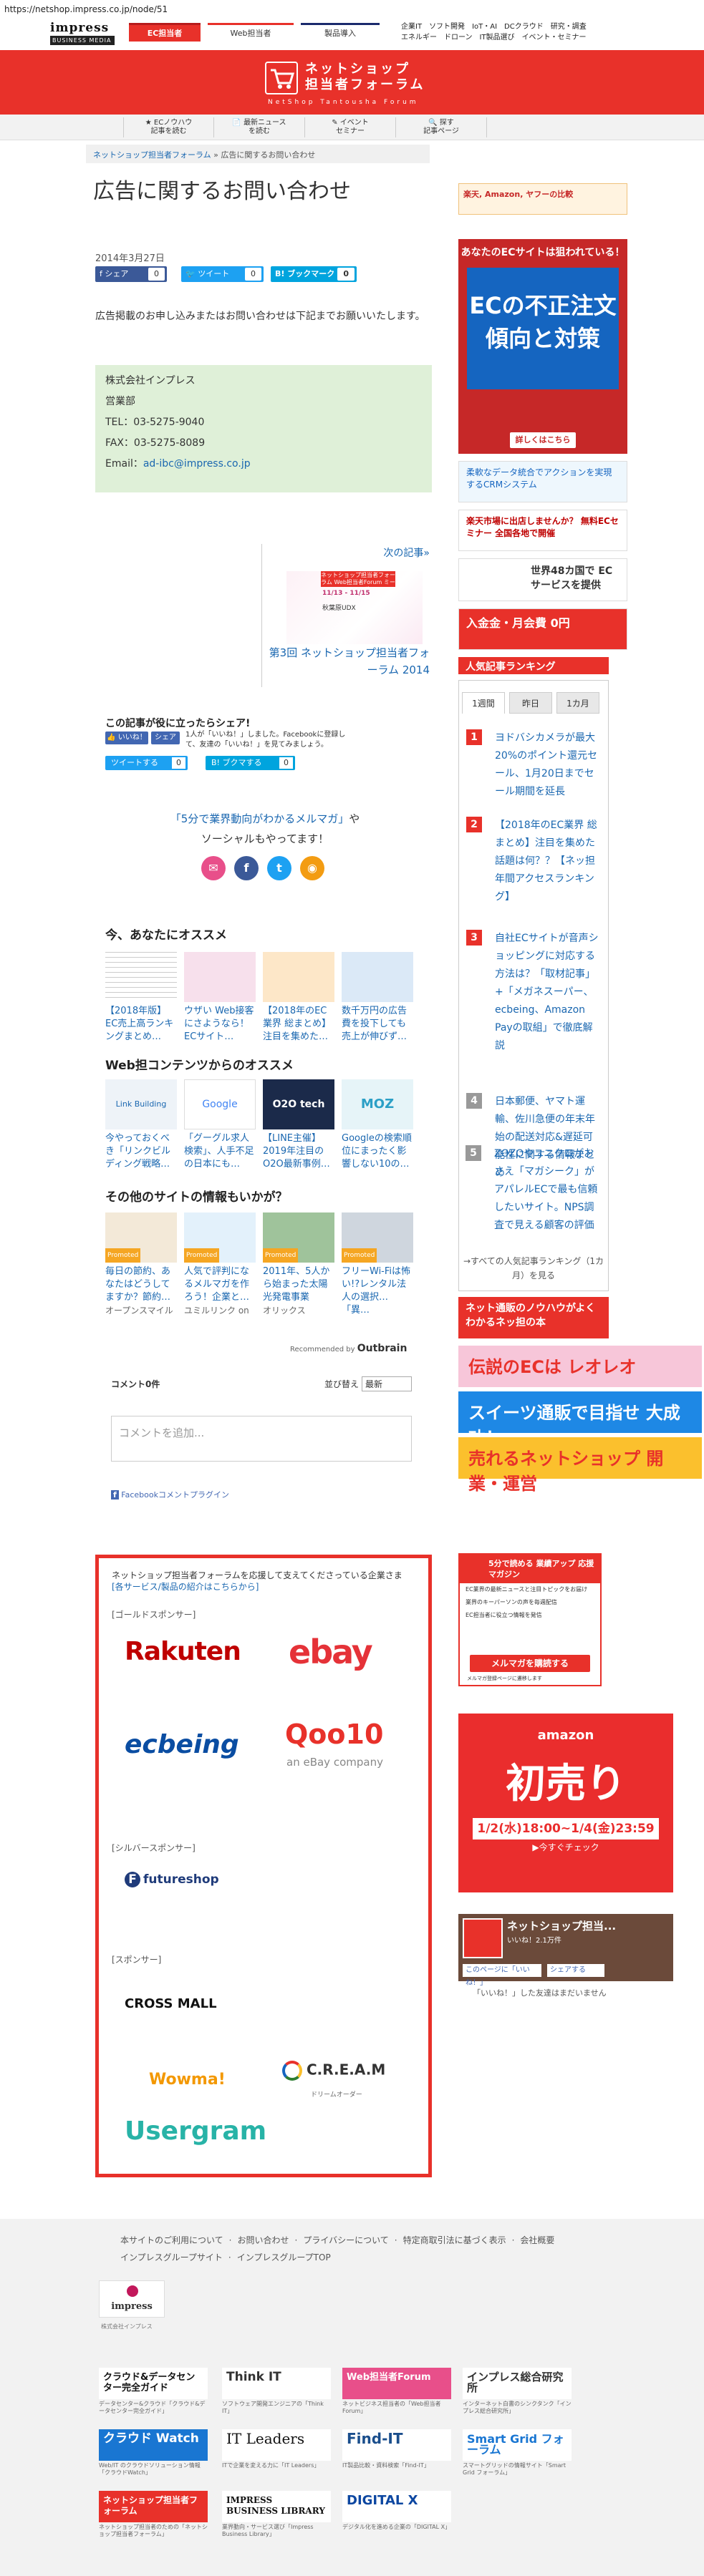  Describe the element at coordinates (276, 2391) in the screenshot. I see `footer-site-card: Think IT ソフトウェア開発エンジニアの「Think IT」` at that location.